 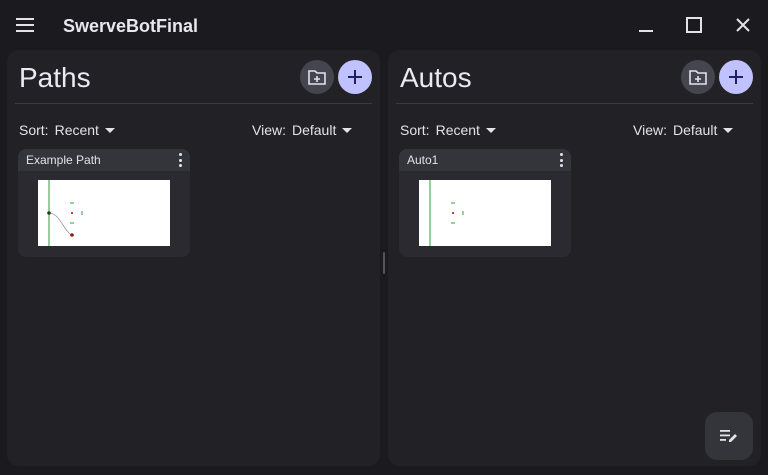 I want to click on card-header: Auto1, so click(x=485, y=160).